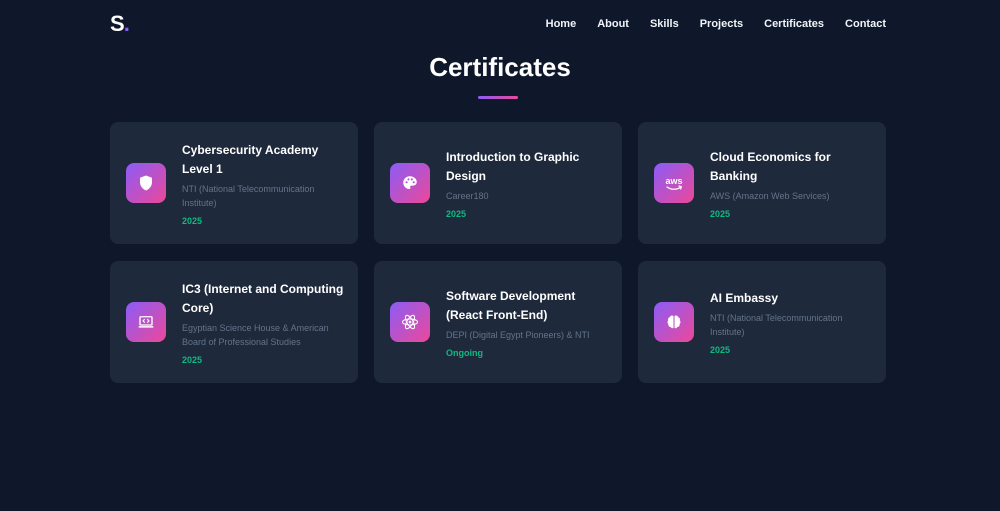 This screenshot has width=1000, height=511. I want to click on palette-icon, so click(410, 183).